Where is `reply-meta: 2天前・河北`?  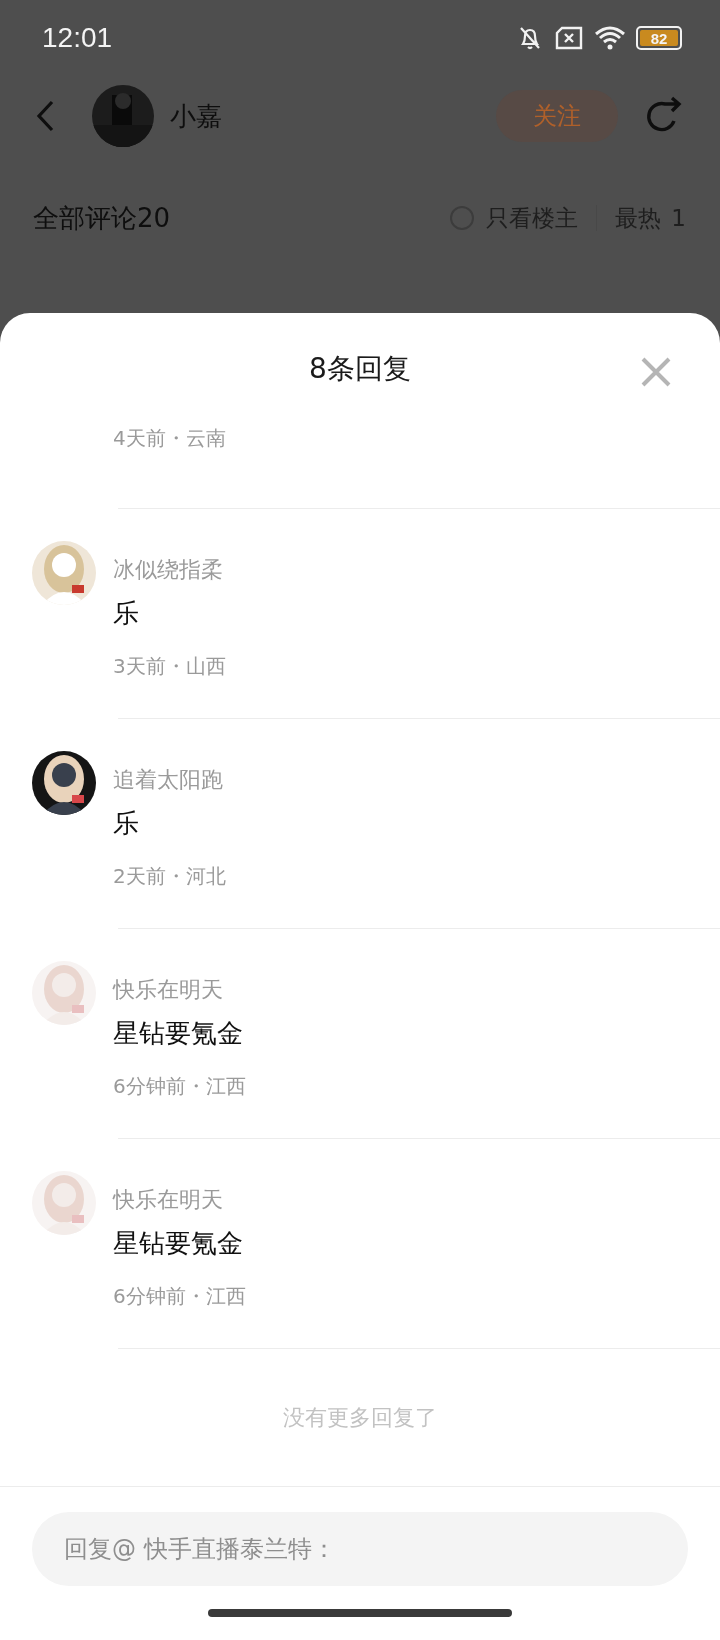 reply-meta: 2天前・河北 is located at coordinates (169, 876).